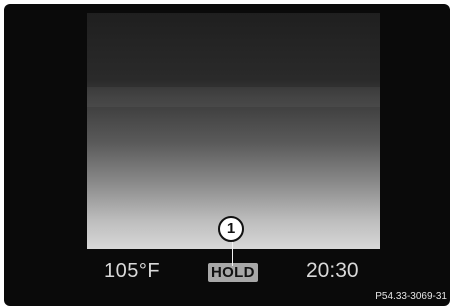 This screenshot has width=455, height=308. I want to click on reference-code: P54.33-3069-31, so click(411, 296).